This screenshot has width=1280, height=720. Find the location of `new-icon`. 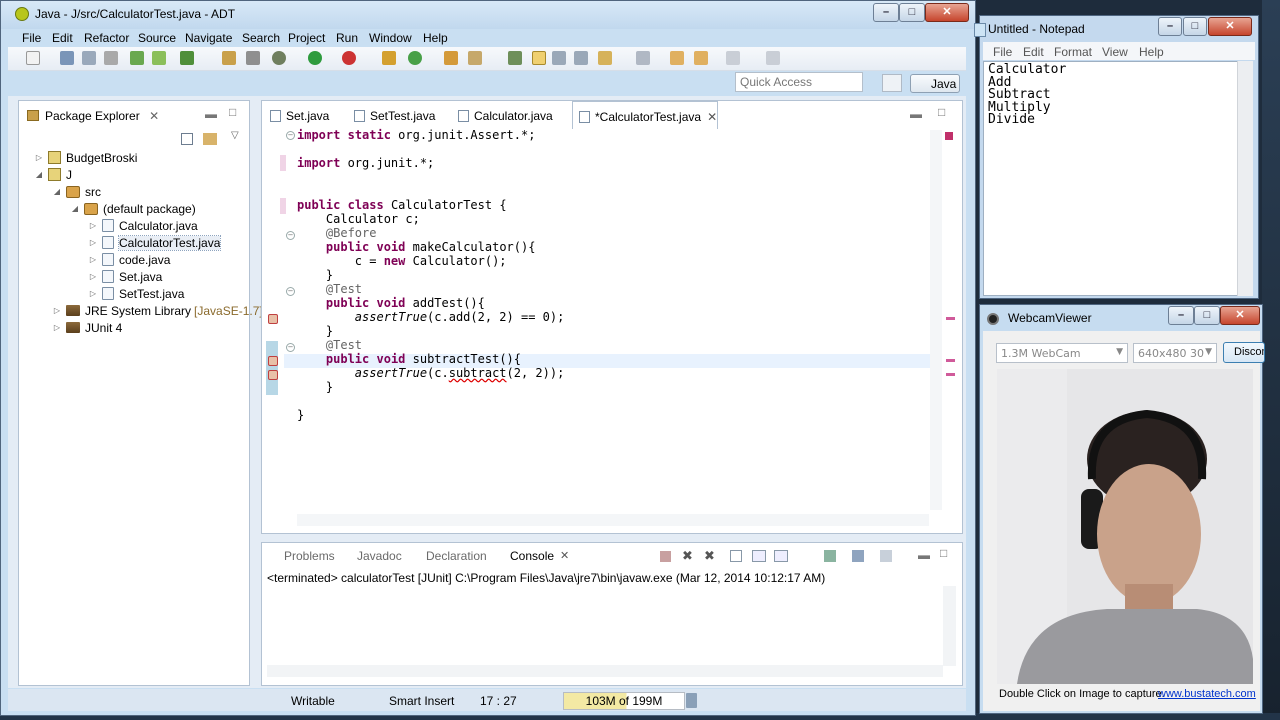

new-icon is located at coordinates (33, 58).